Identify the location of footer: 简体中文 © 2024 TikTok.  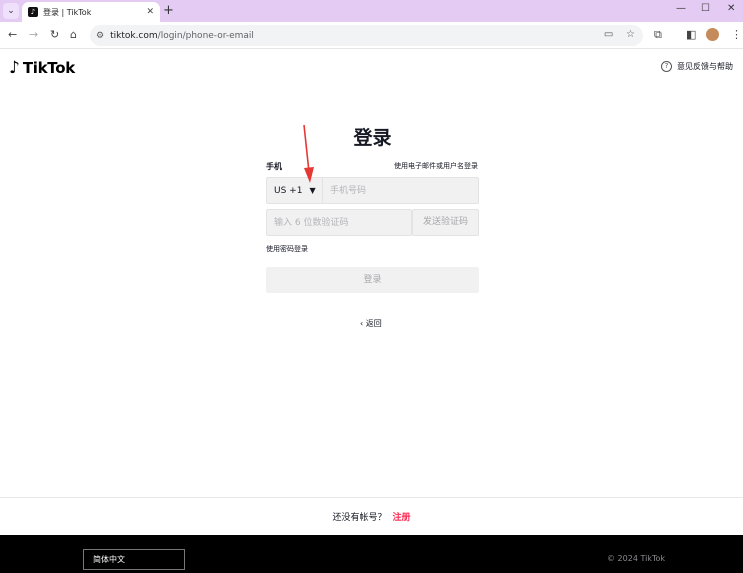
(371, 554).